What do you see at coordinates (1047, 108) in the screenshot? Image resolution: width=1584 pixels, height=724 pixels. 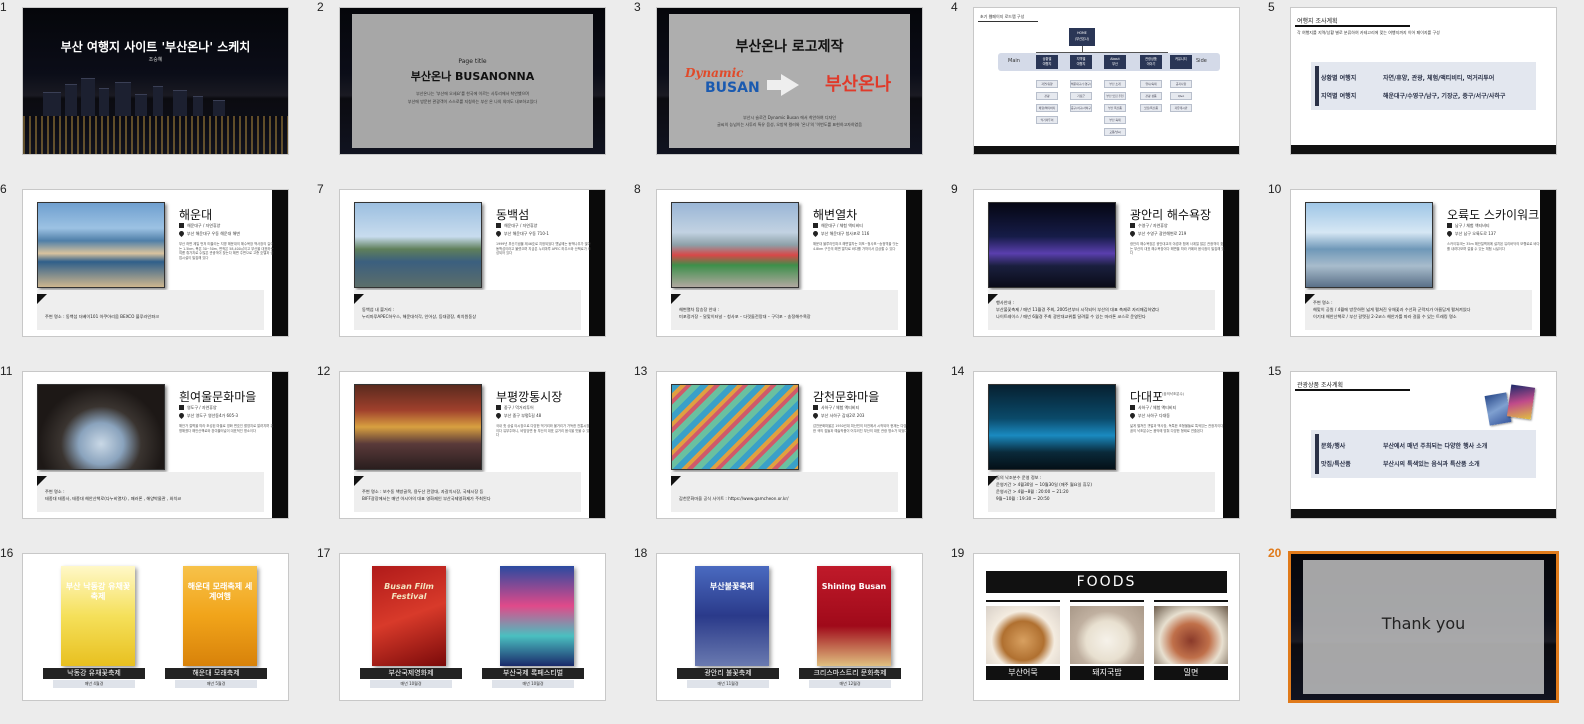 I see `sitemap-child-node: 체험/액티비티` at bounding box center [1047, 108].